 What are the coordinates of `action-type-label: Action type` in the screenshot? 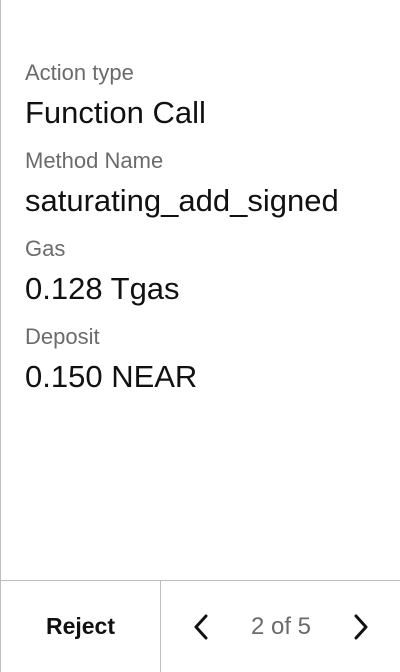 It's located at (79, 72).